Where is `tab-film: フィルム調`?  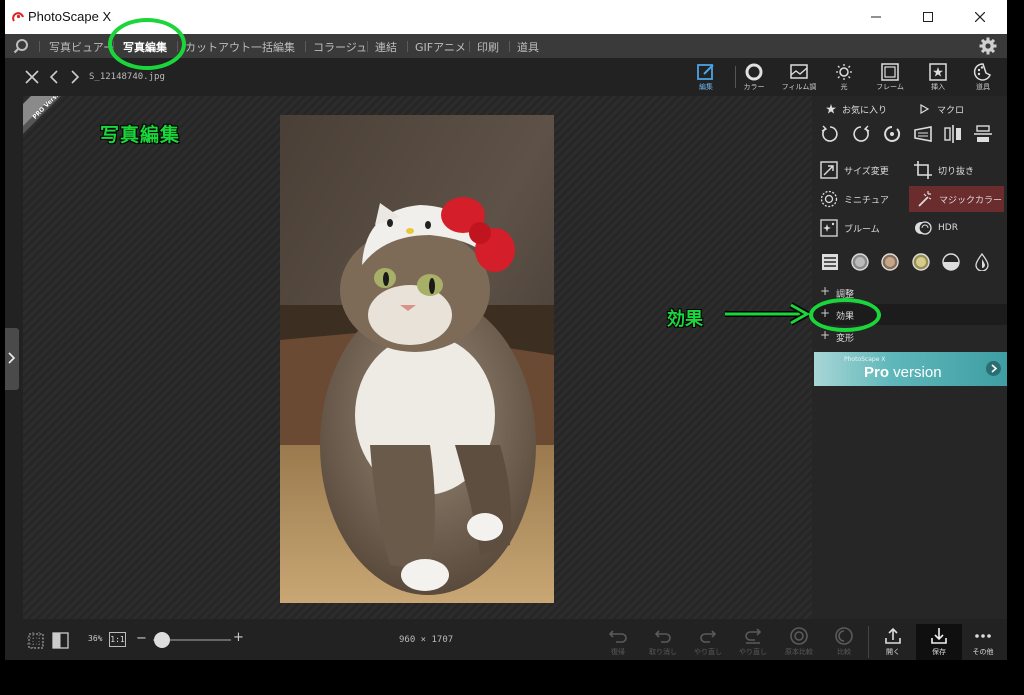 tab-film: フィルム調 is located at coordinates (799, 78).